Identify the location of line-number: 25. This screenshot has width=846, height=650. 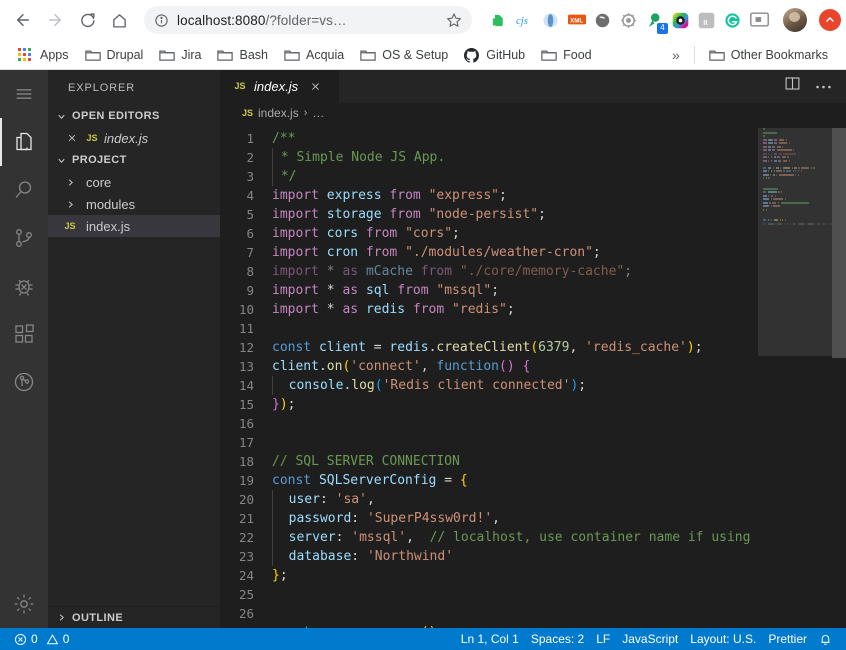
(246, 594).